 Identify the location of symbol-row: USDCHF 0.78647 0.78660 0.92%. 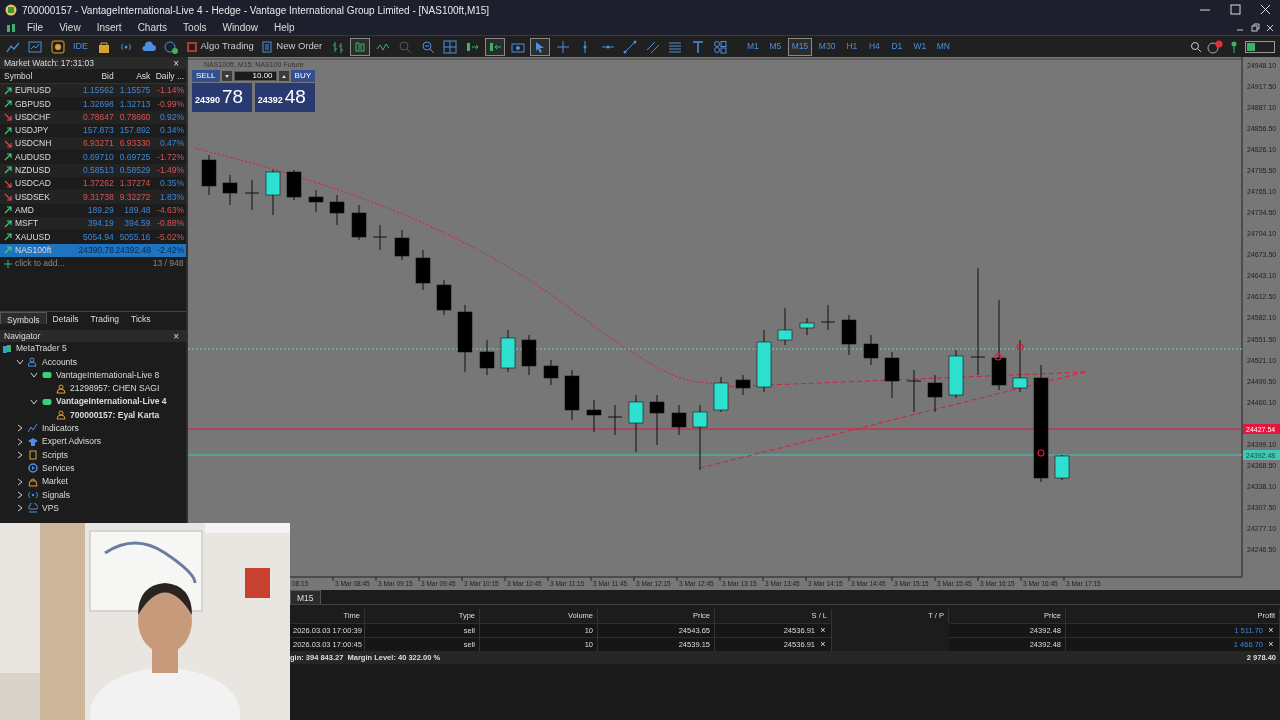
(93, 117).